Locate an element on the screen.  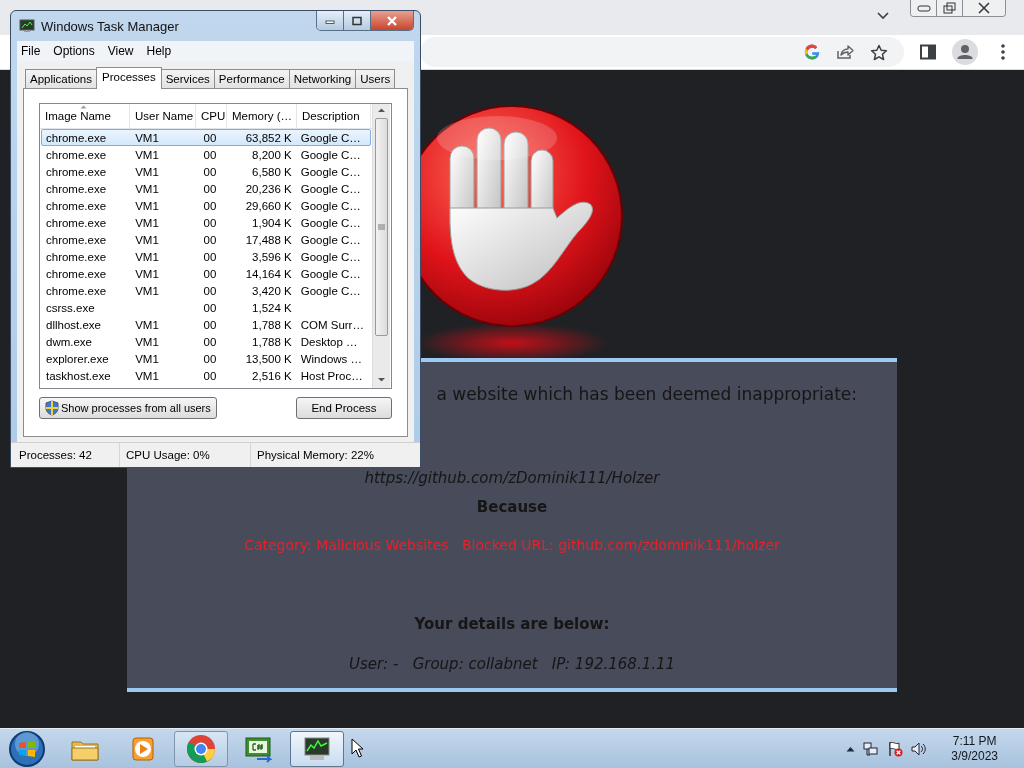
menu-item: Help is located at coordinates (160, 51).